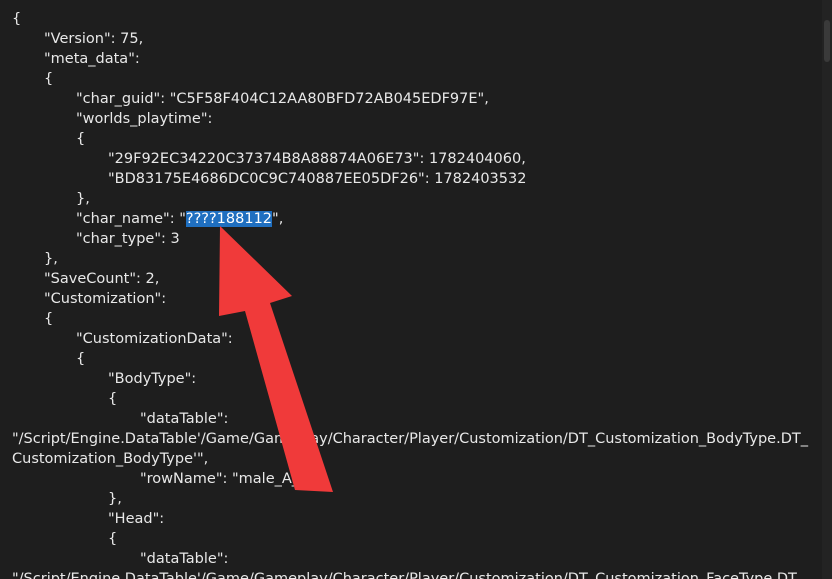 This screenshot has width=832, height=579. Describe the element at coordinates (136, 519) in the screenshot. I see `code-line: "Head":` at that location.